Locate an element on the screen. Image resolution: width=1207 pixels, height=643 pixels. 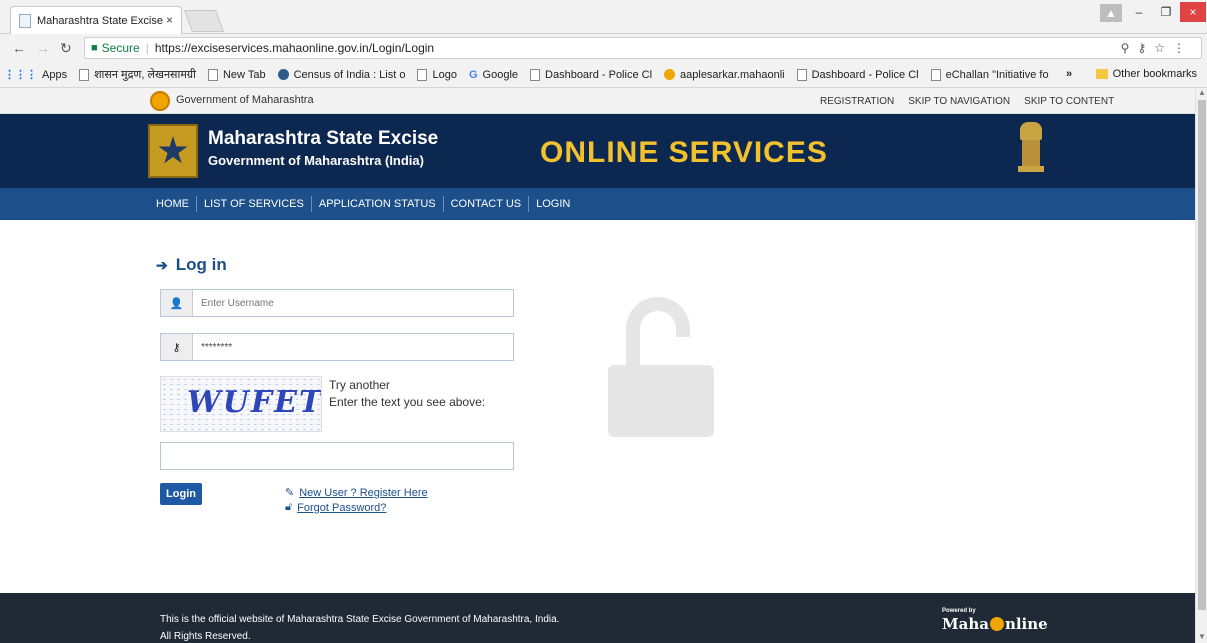
nav-contact-us: CONTACT US is located at coordinates (490, 204).